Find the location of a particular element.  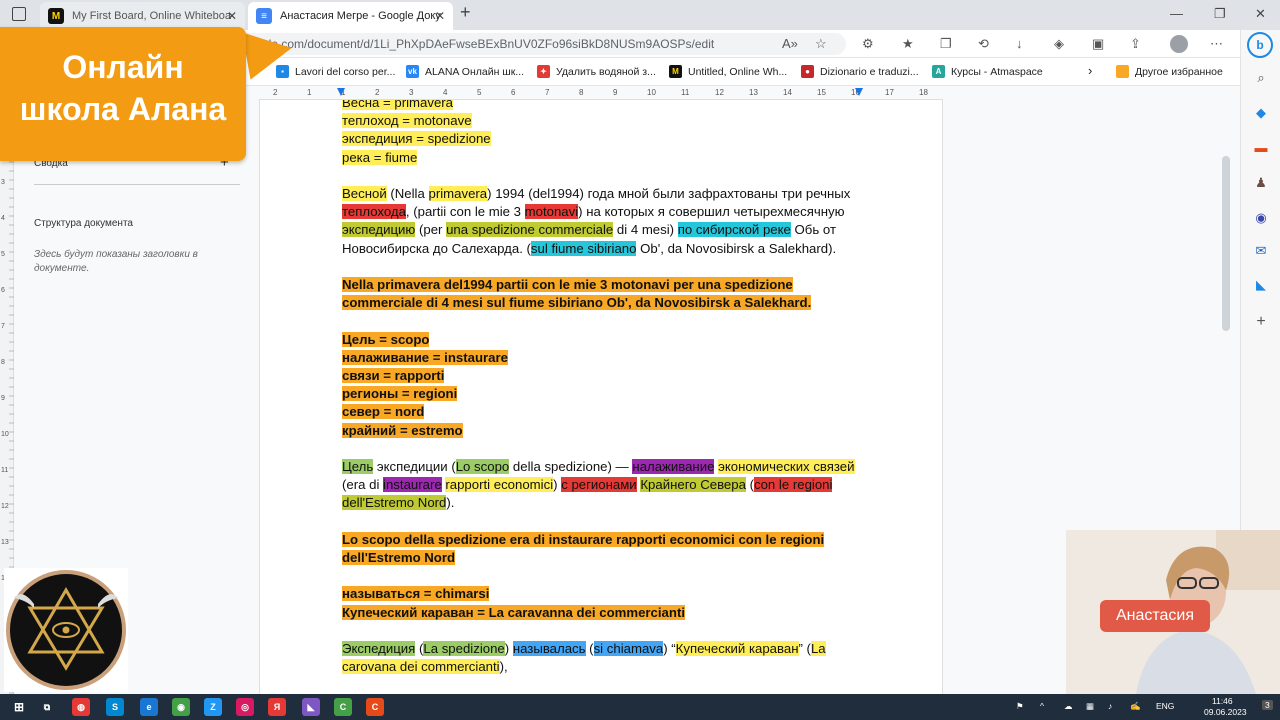

minimize-button: — is located at coordinates (1176, 13).